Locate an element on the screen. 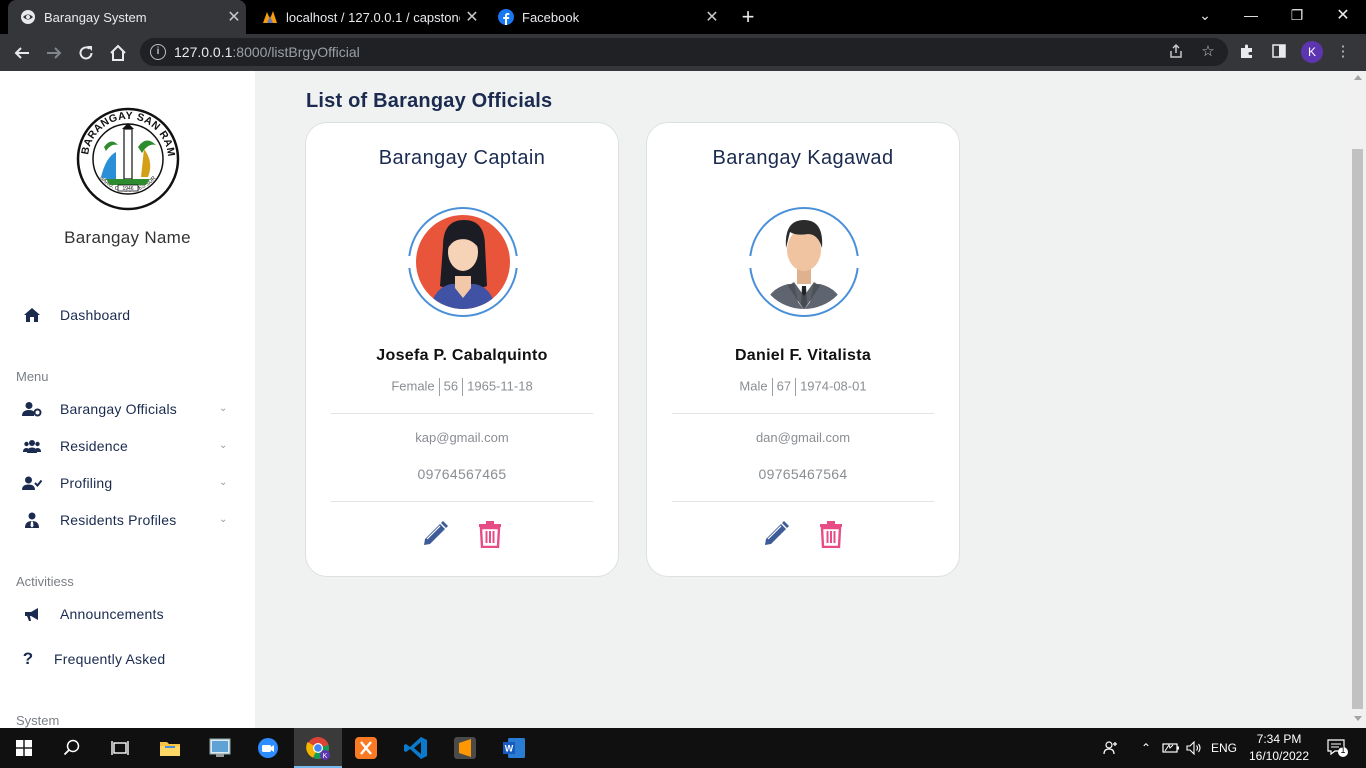  search-icon is located at coordinates (71, 747).